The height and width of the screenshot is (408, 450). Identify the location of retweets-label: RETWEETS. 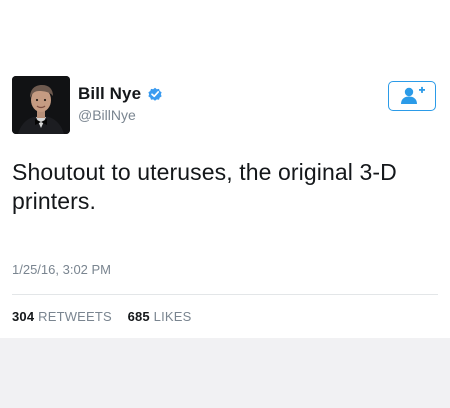
(75, 316).